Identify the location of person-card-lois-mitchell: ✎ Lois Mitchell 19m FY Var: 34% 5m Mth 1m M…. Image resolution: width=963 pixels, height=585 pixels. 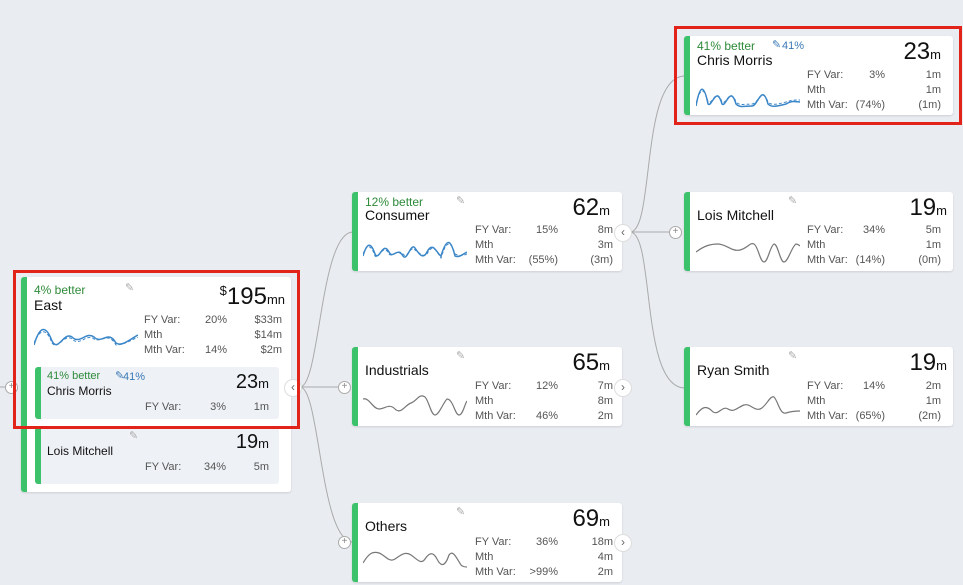
(818, 231).